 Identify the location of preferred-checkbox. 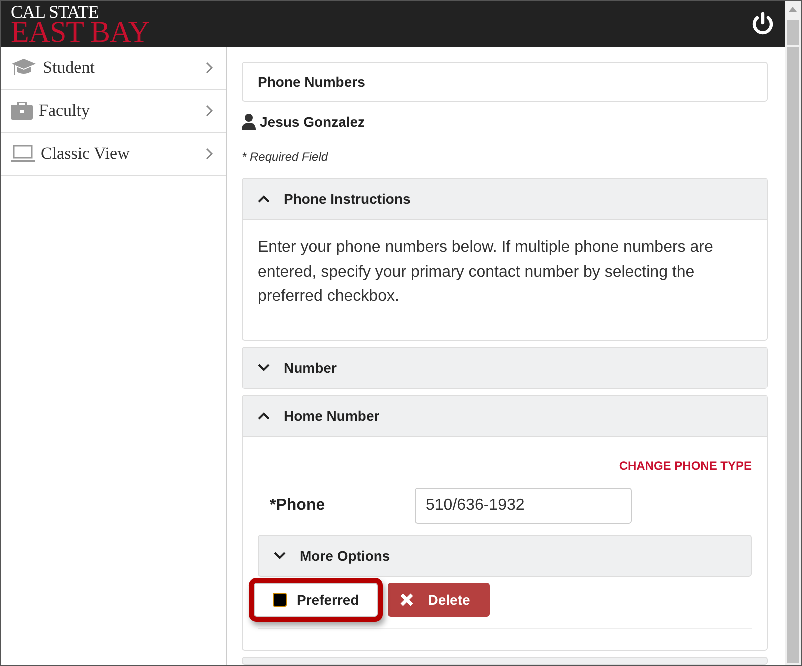
(280, 599).